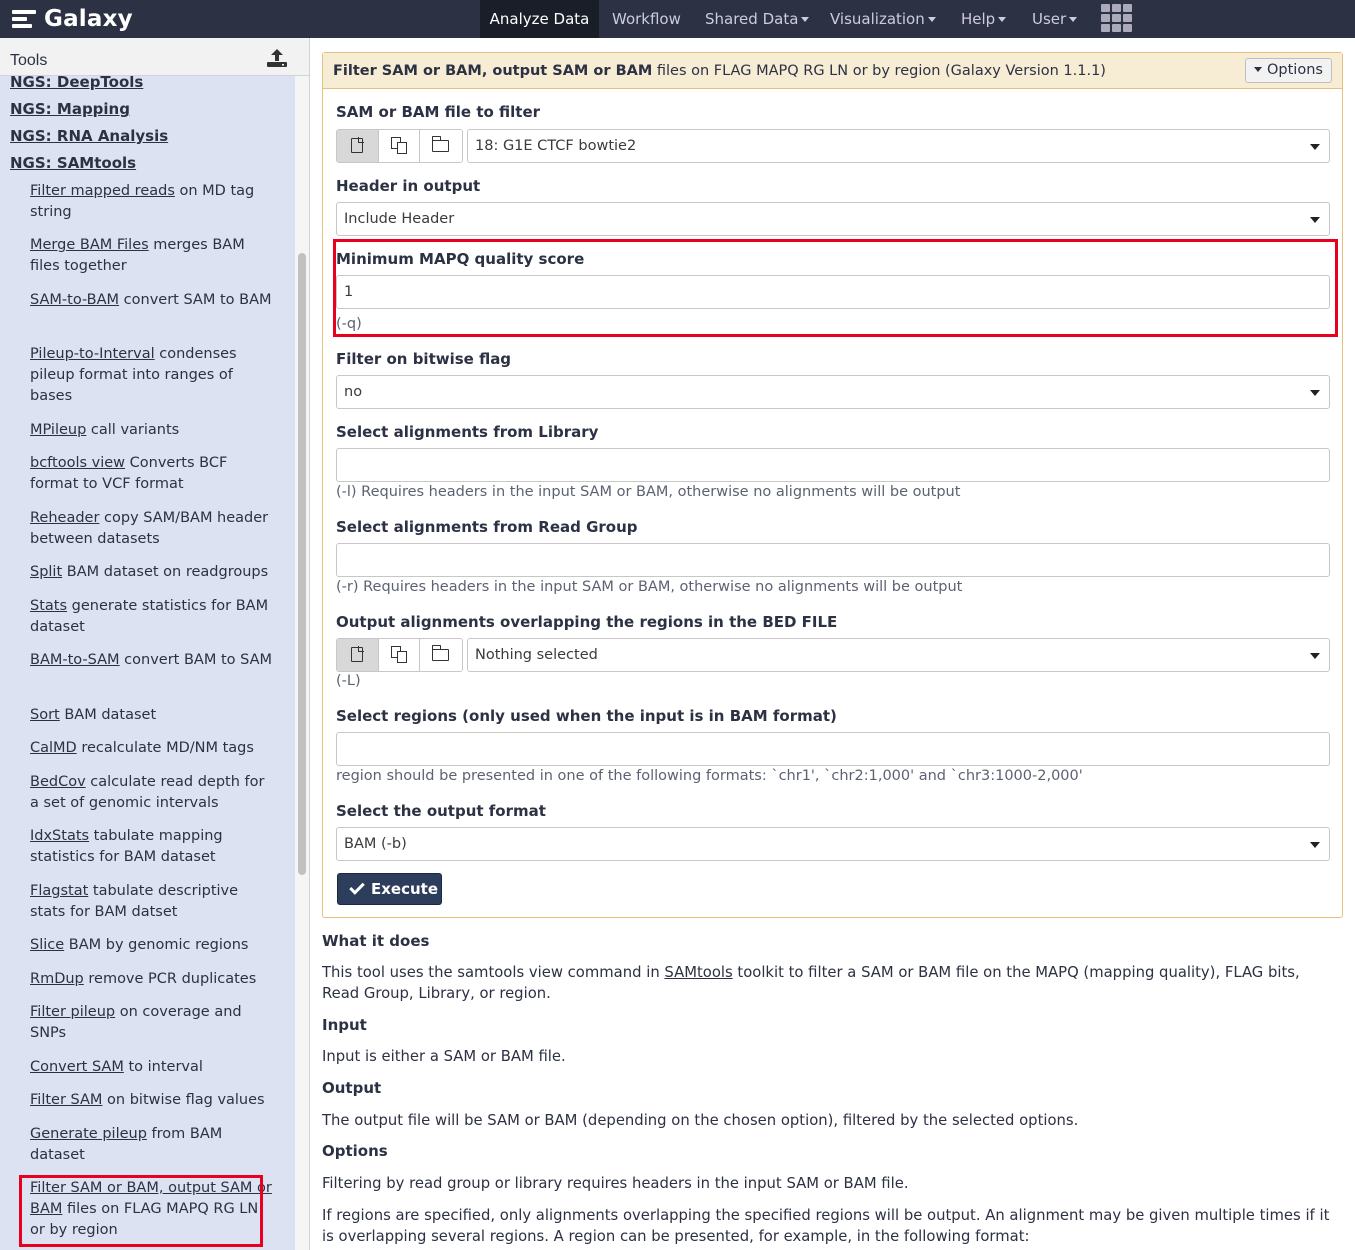 The image size is (1355, 1250). Describe the element at coordinates (424, 359) in the screenshot. I see `flag-label: Filter on bitwise flag` at that location.